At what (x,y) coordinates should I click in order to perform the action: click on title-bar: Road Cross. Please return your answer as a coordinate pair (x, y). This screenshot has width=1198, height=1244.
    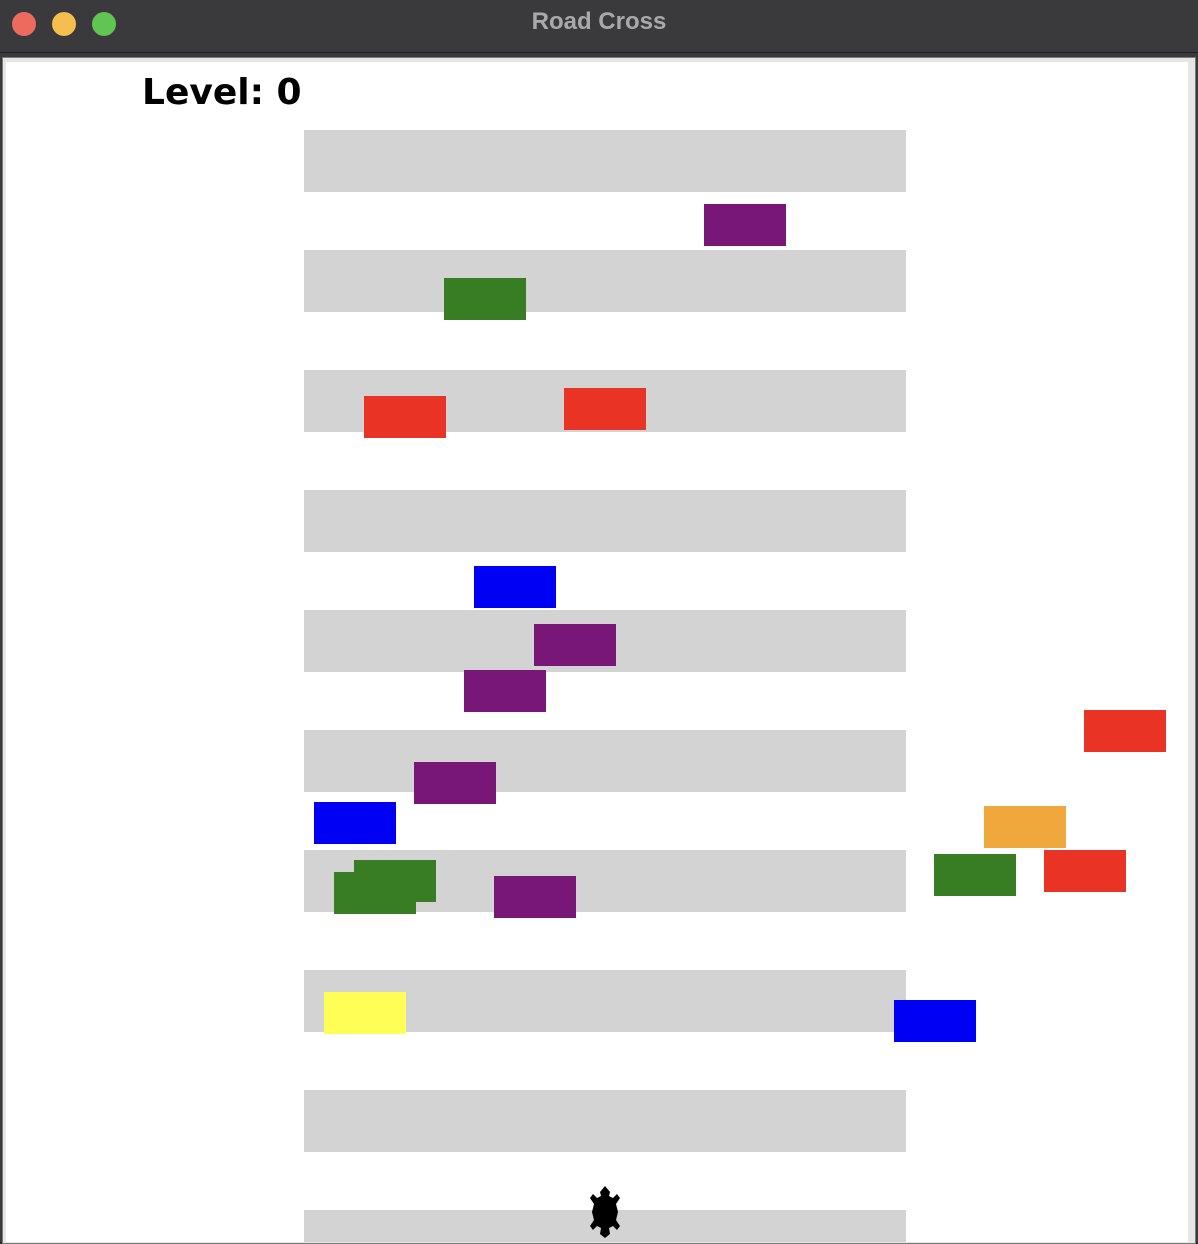
    Looking at the image, I should click on (599, 26).